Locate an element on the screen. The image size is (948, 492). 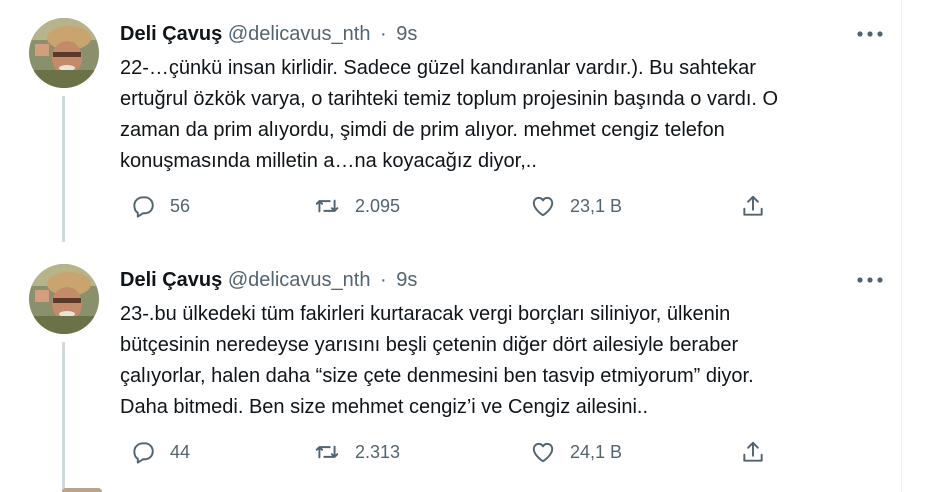
like-button: 23,1 B is located at coordinates (576, 206).